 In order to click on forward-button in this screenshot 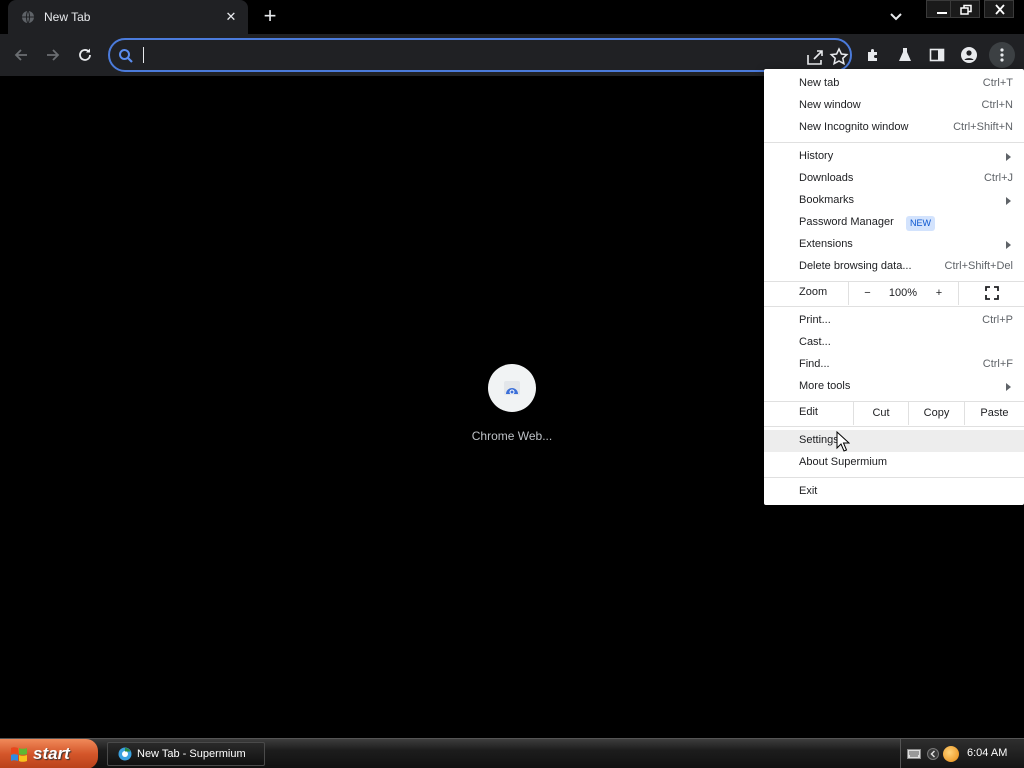, I will do `click(53, 55)`.